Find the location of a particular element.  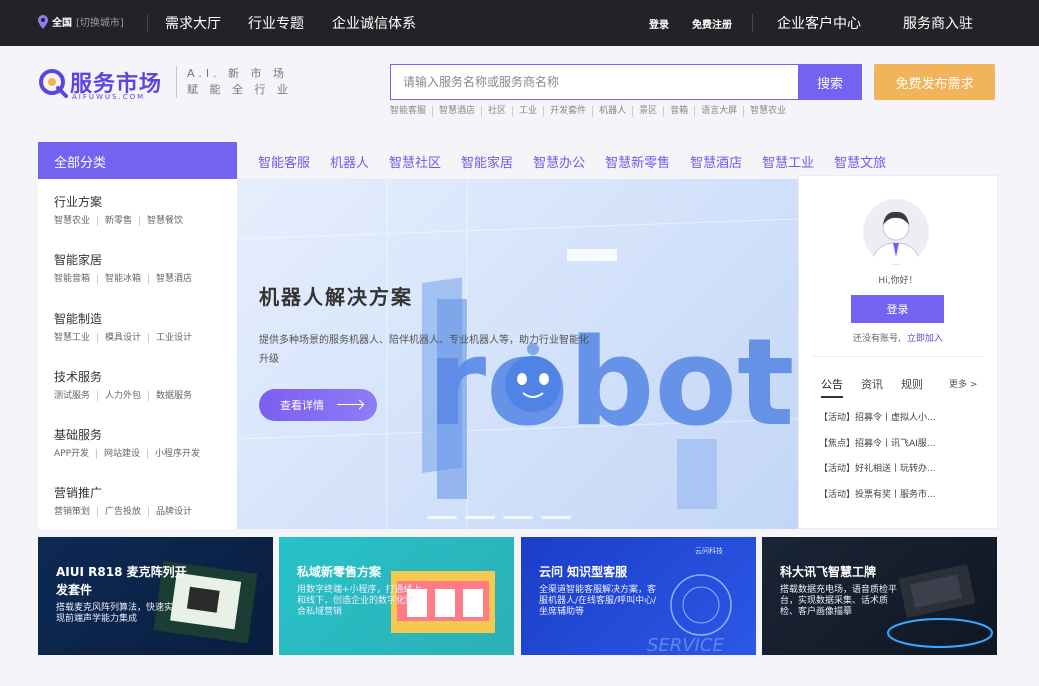

carousel-indicators is located at coordinates (499, 517).